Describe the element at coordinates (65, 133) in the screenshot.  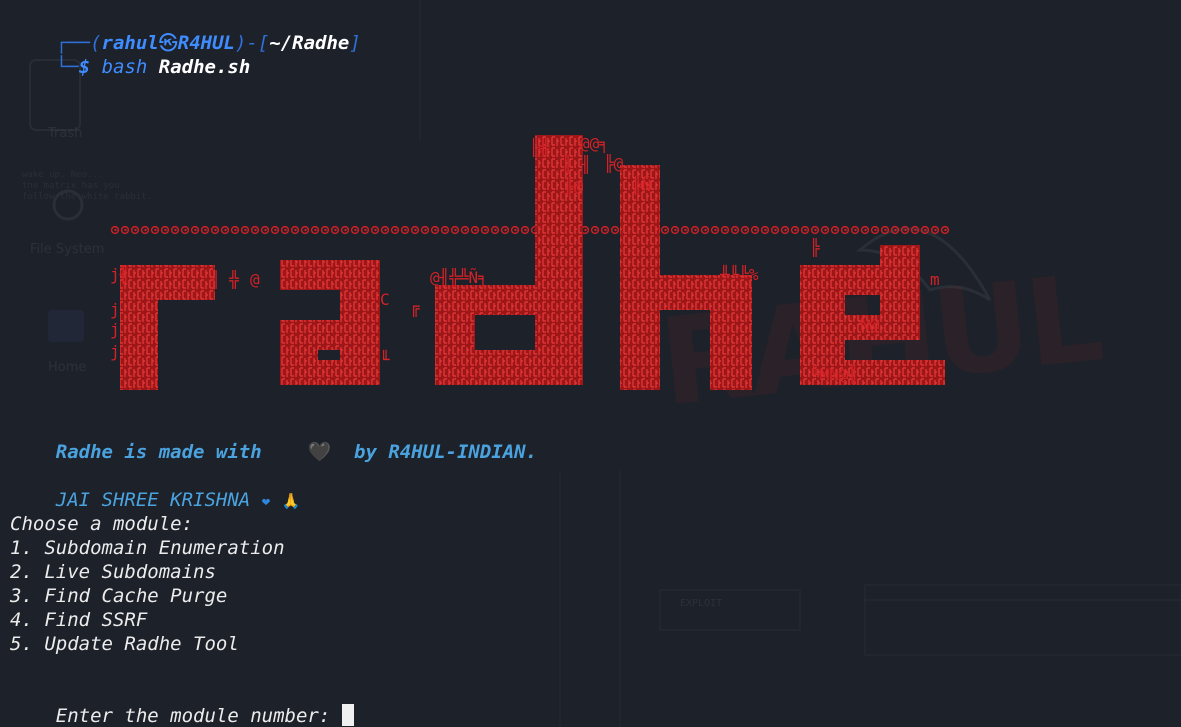
I see `trash-desktop-label: Trash` at that location.